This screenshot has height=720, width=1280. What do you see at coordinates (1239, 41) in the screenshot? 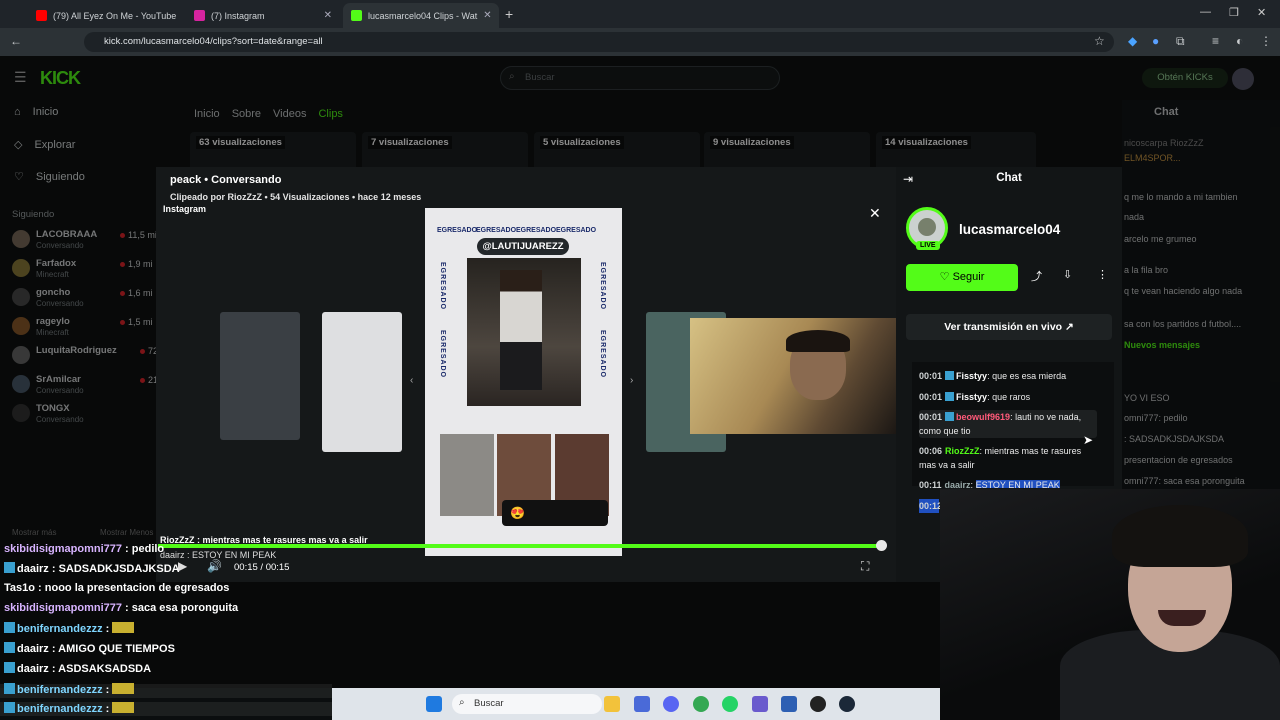
I see `profile-icon: ◐` at bounding box center [1239, 41].